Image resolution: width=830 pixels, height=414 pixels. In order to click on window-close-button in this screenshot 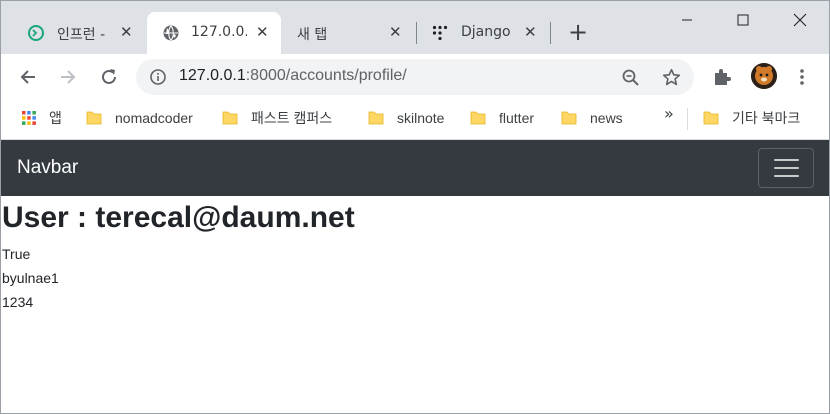, I will do `click(800, 20)`.